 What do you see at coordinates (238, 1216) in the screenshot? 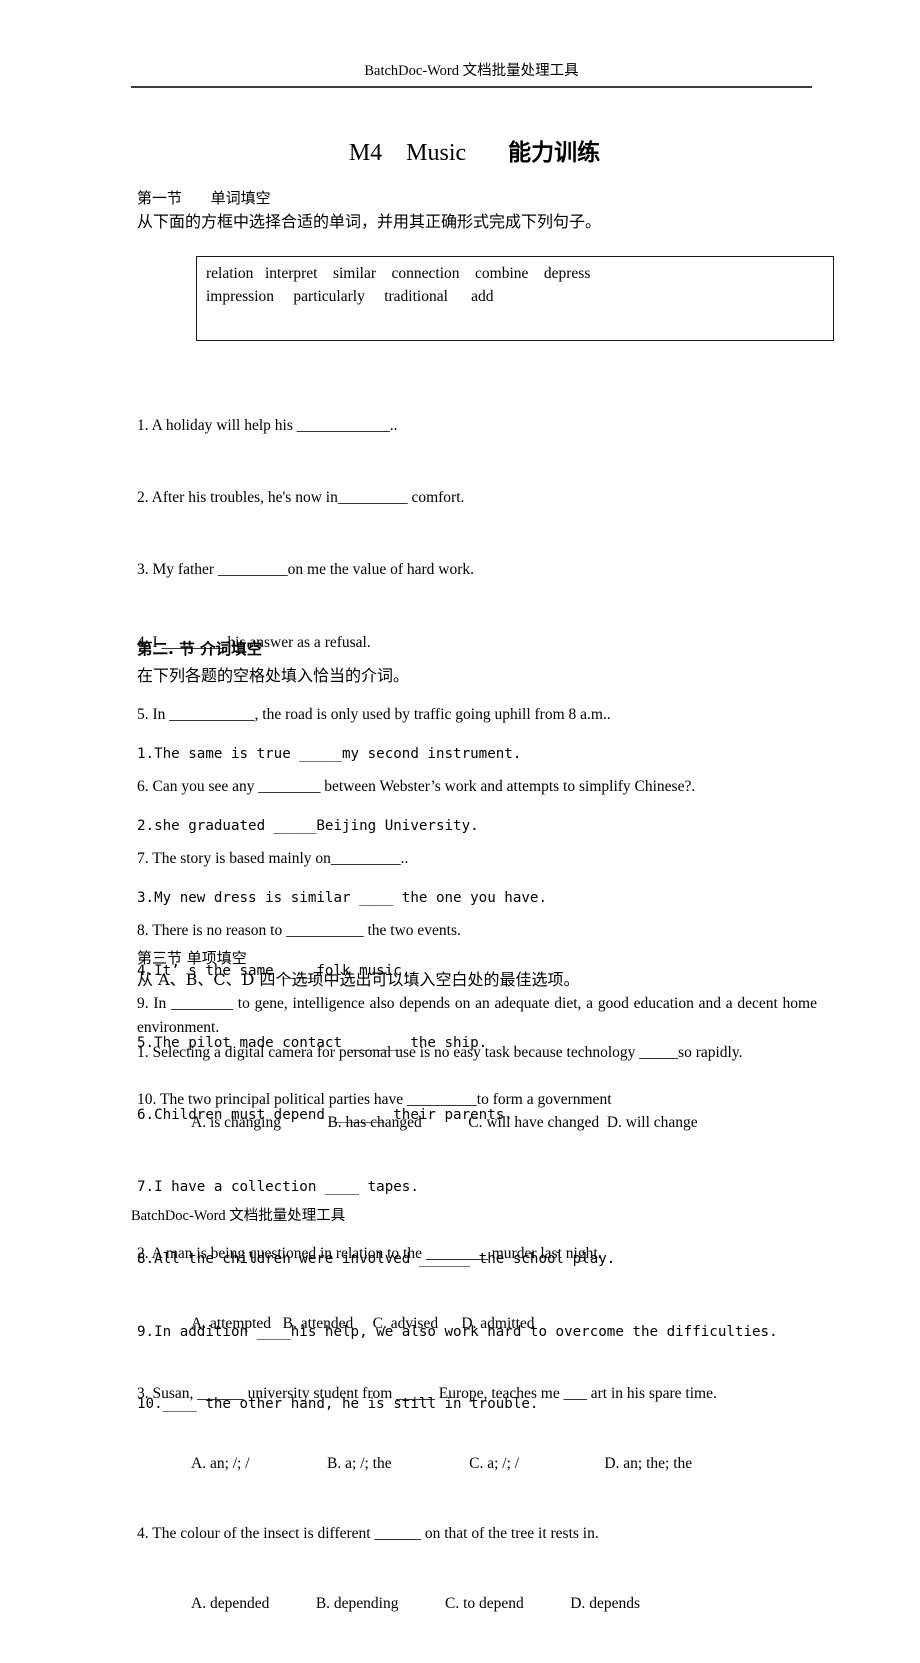
I see `page-footer: BatchDoc-Word 文档批量处理工具` at bounding box center [238, 1216].